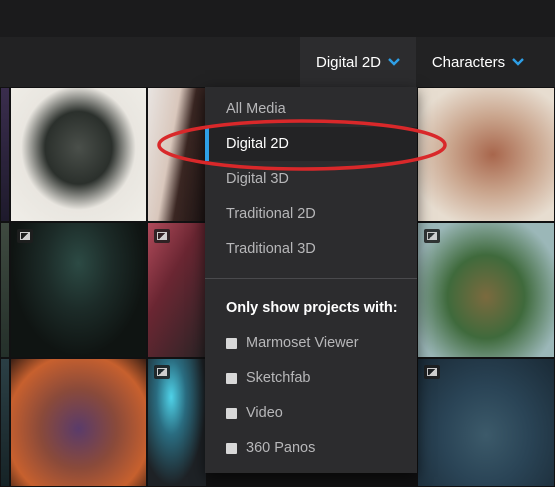 The width and height of the screenshot is (555, 487). I want to click on checkbox-label: Video, so click(264, 413).